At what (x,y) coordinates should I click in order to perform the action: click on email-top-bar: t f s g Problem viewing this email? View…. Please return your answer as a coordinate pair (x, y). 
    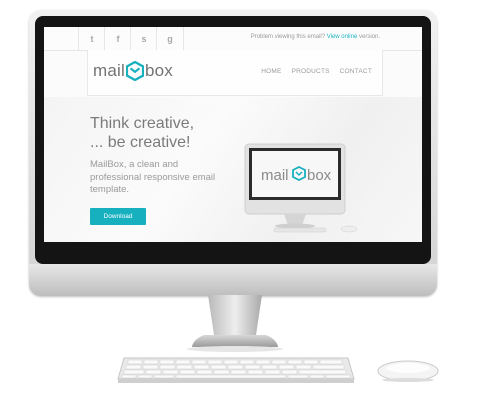
    Looking at the image, I should click on (233, 39).